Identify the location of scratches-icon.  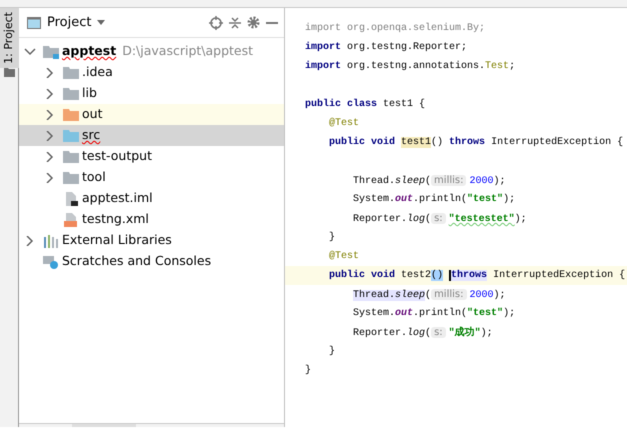
(51, 261).